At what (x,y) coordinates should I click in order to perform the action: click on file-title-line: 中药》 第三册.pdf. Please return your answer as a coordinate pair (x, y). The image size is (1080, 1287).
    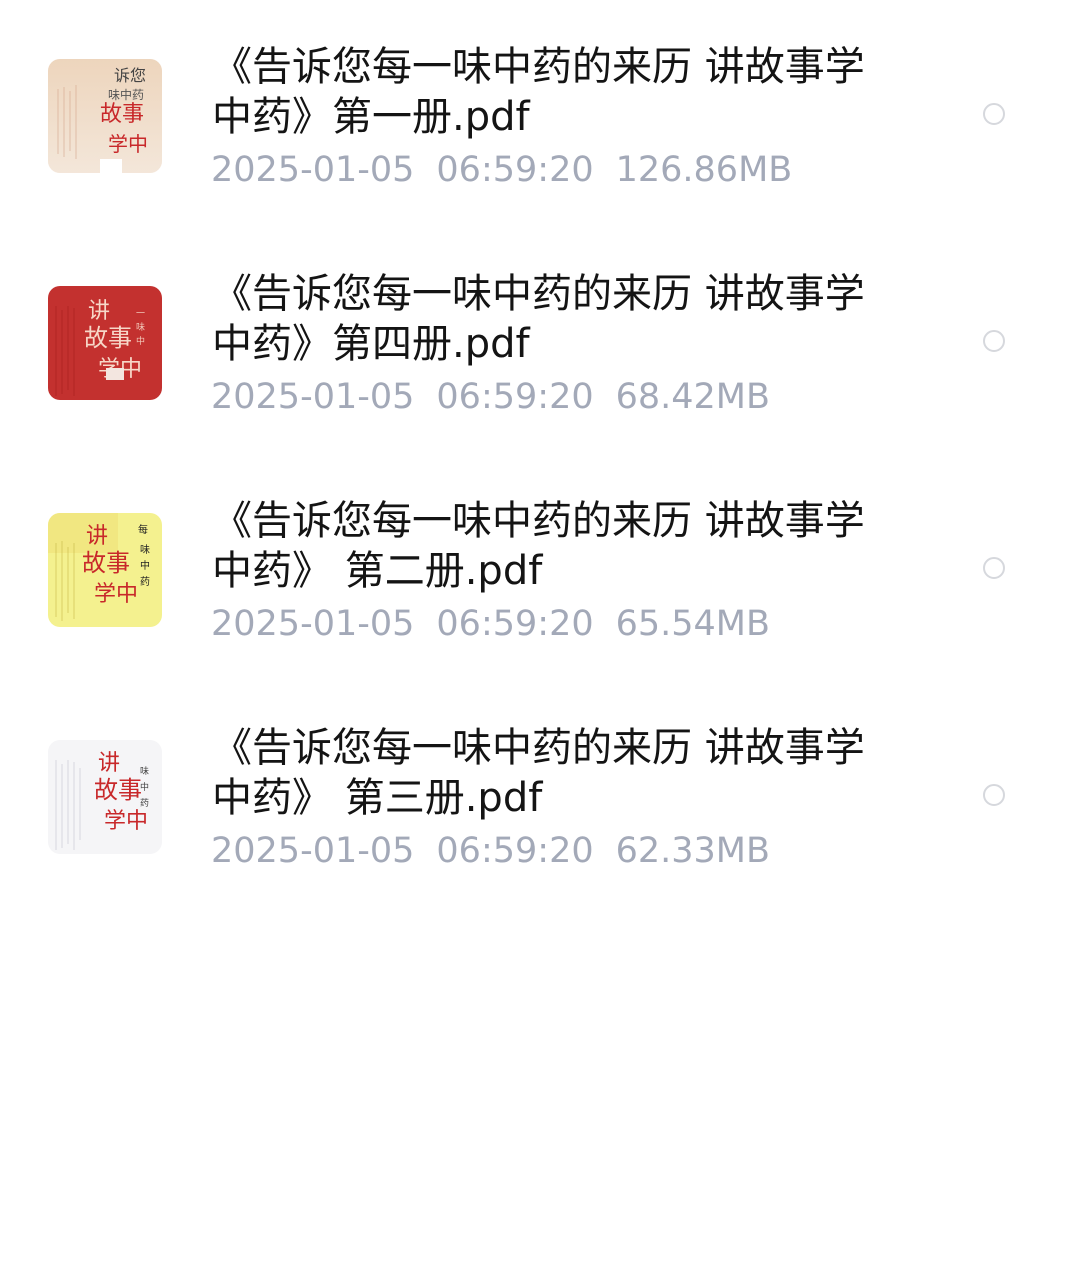
    Looking at the image, I should click on (377, 798).